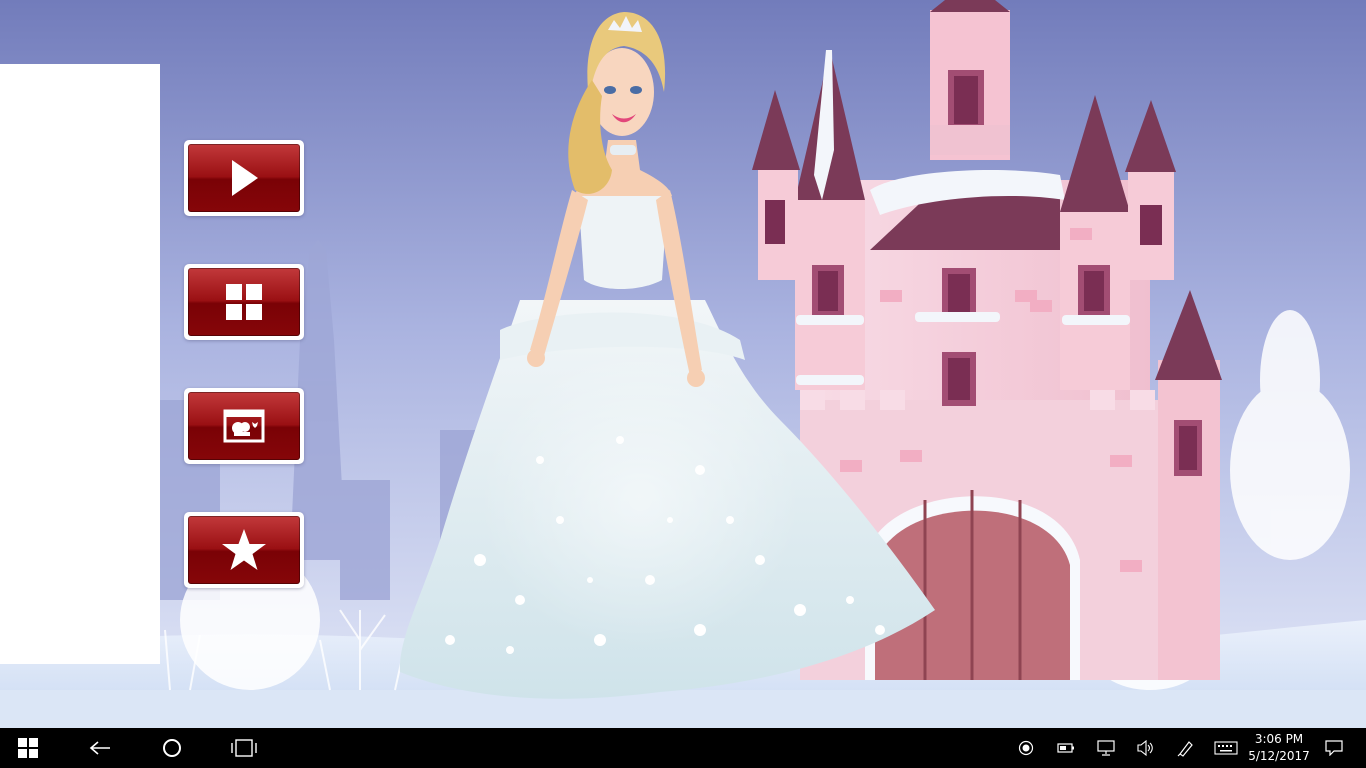 The height and width of the screenshot is (768, 1366). Describe the element at coordinates (1226, 748) in the screenshot. I see `keyboard-icon` at that location.